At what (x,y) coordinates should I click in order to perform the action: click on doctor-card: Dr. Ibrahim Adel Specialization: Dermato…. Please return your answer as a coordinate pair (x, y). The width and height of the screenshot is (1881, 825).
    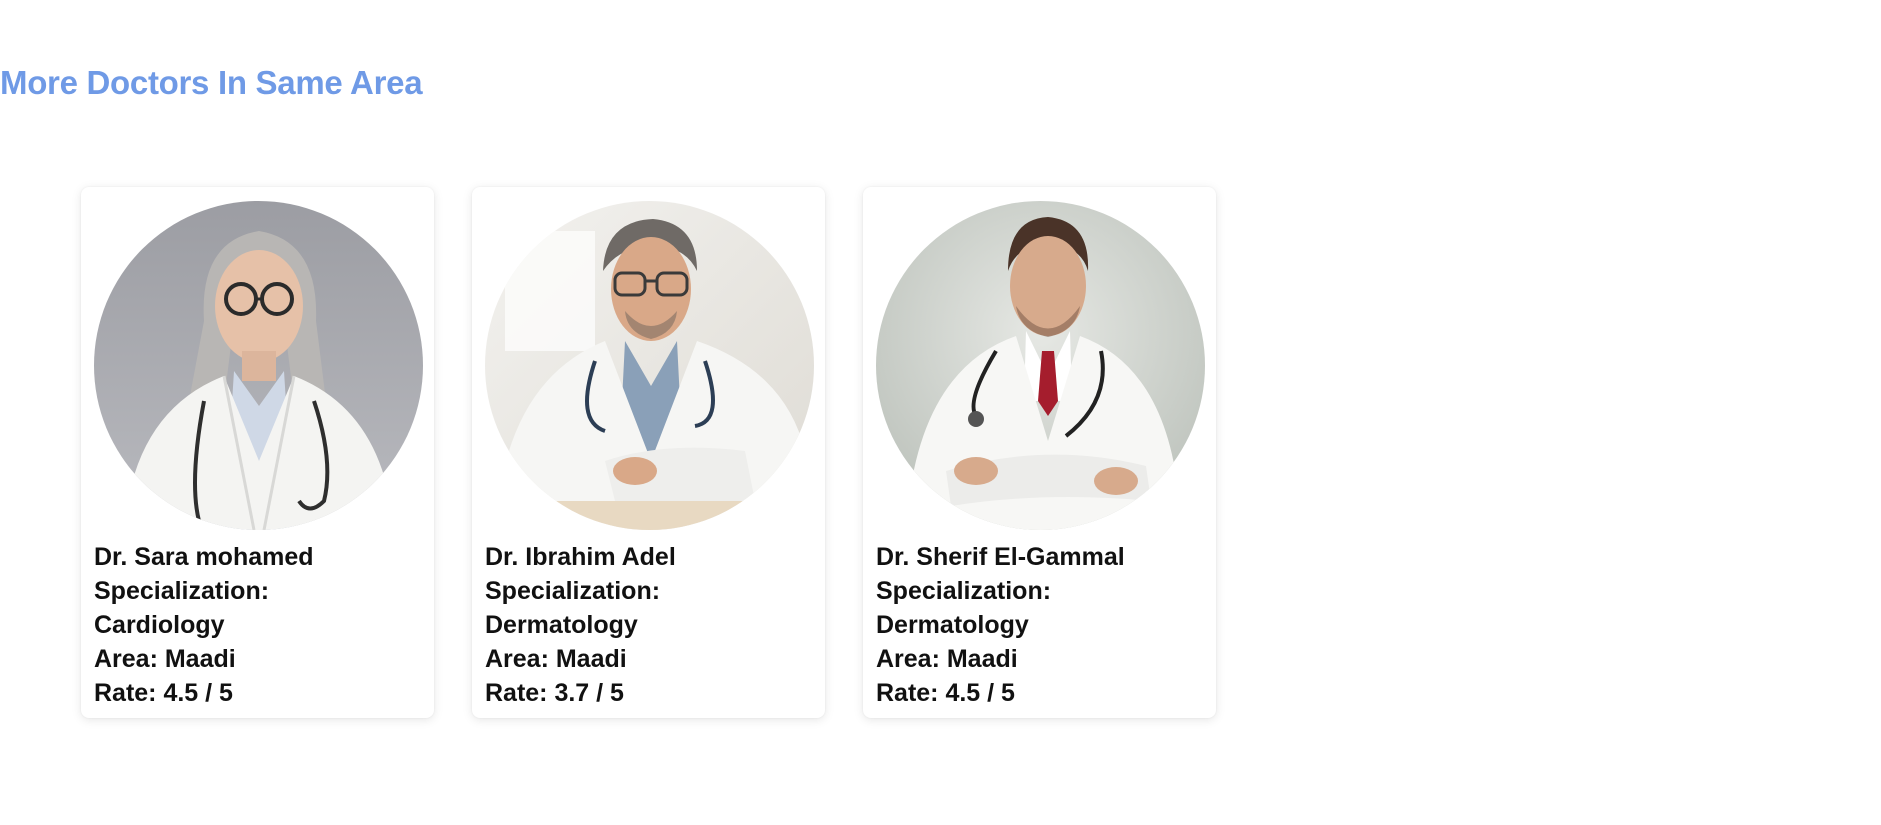
    Looking at the image, I should click on (648, 452).